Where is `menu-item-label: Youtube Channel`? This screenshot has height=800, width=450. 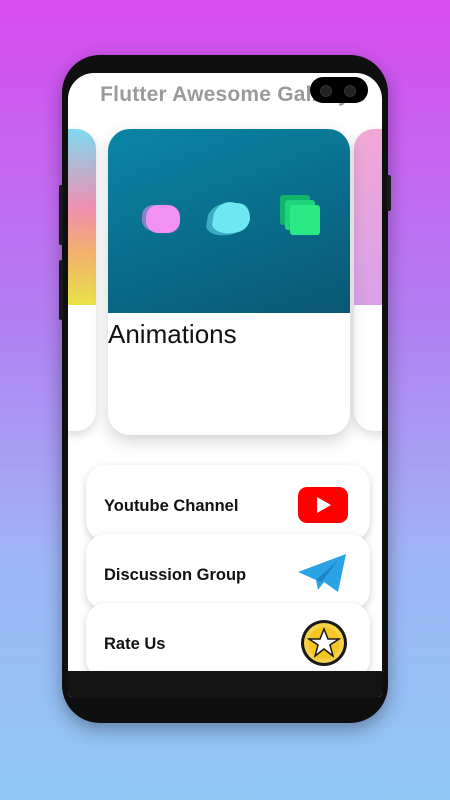
menu-item-label: Youtube Channel is located at coordinates (171, 506).